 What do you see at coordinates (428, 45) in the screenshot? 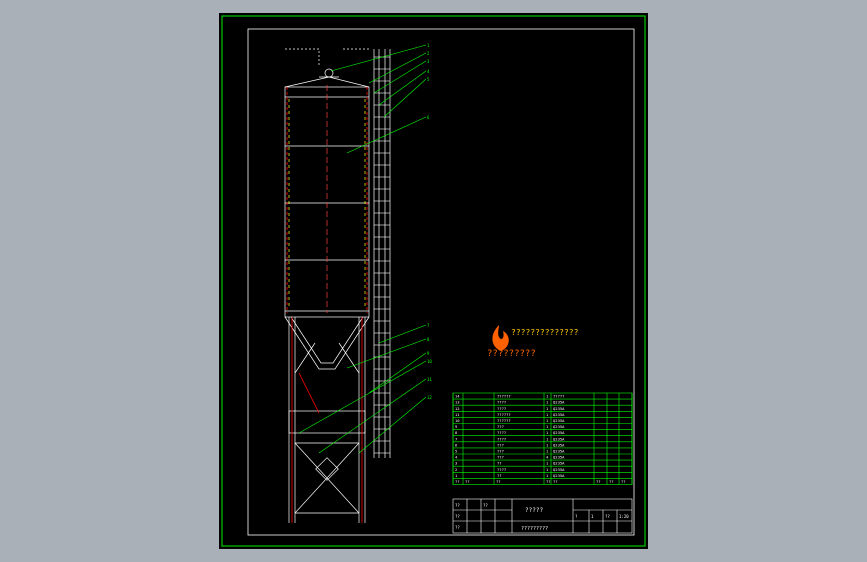
I see `part-balloon: 1` at bounding box center [428, 45].